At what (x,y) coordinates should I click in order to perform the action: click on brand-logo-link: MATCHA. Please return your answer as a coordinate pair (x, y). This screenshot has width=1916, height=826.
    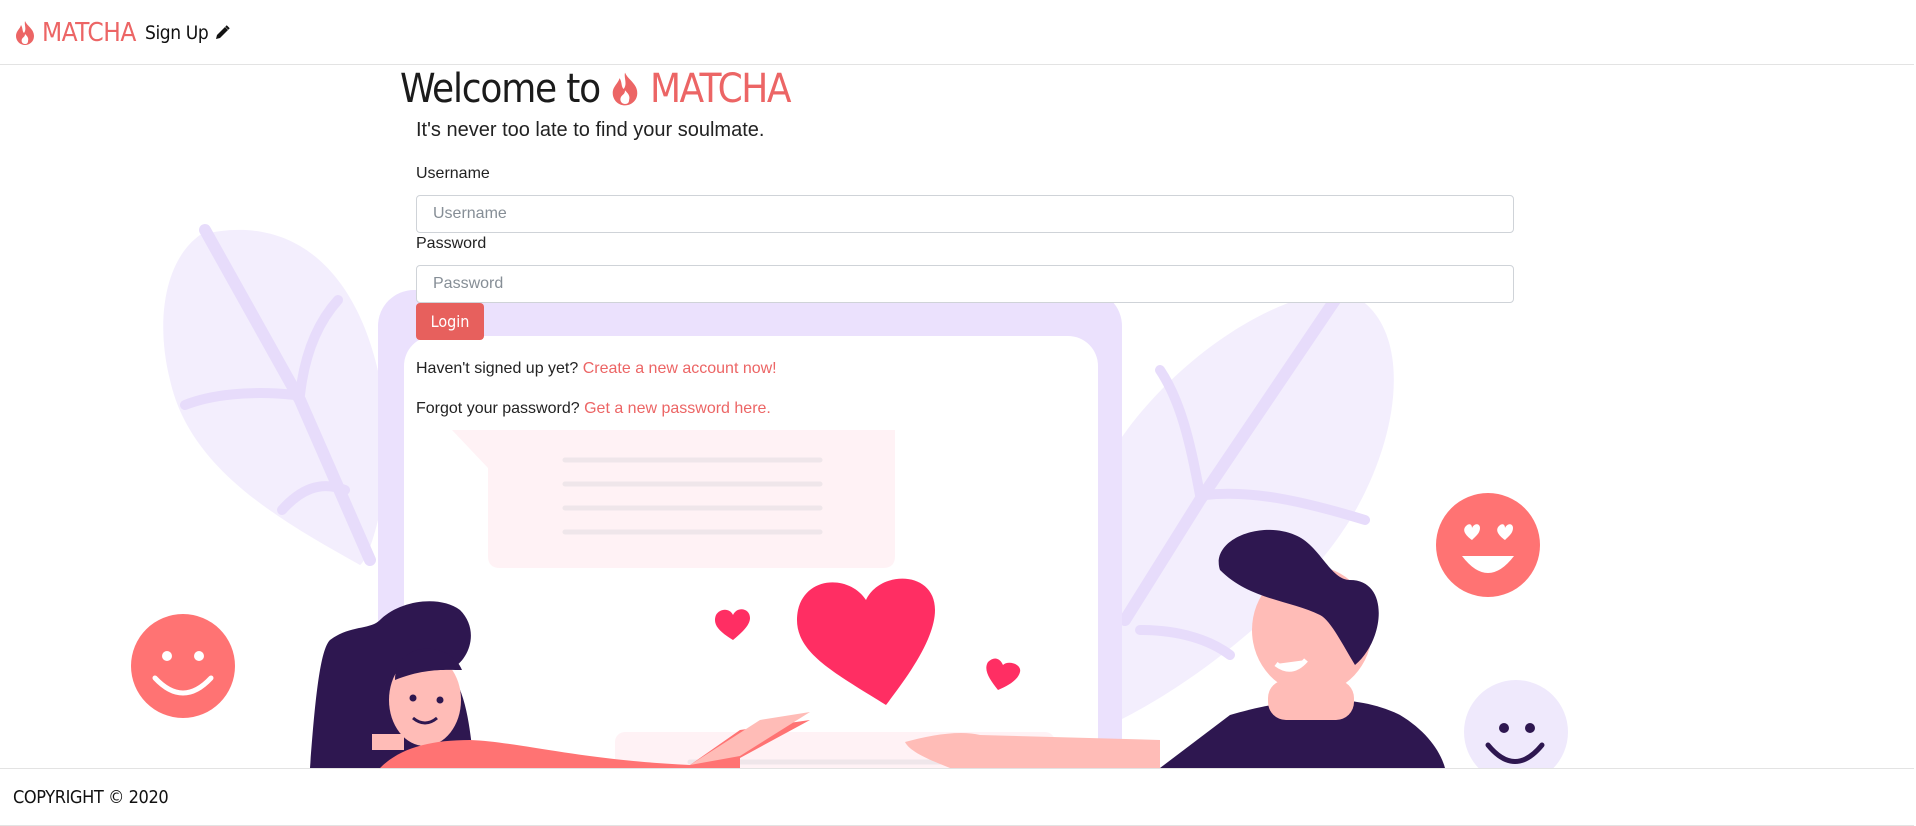
    Looking at the image, I should click on (75, 33).